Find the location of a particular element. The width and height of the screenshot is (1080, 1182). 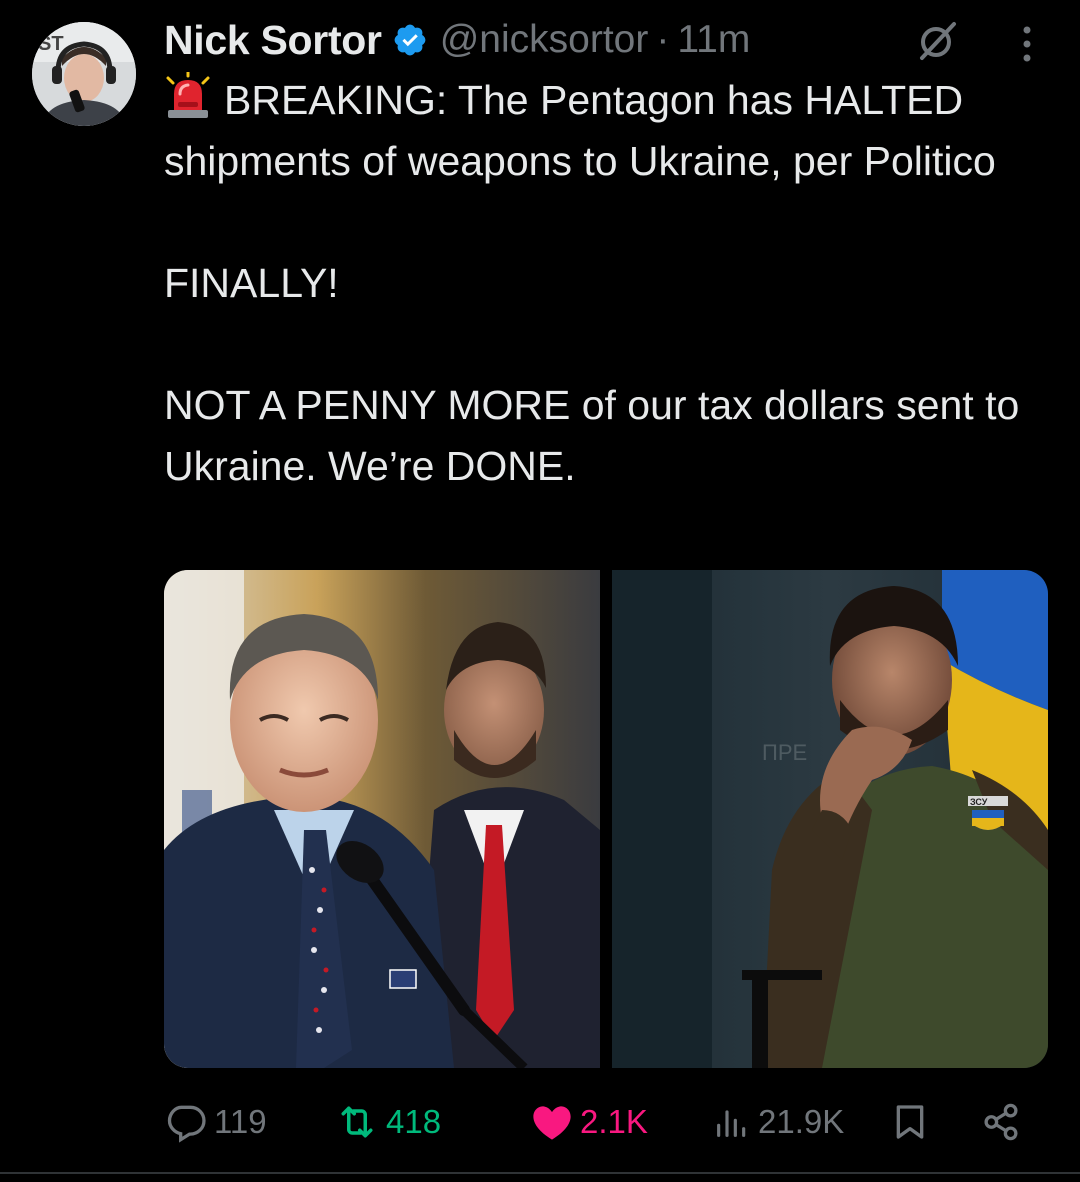

svg-text: ST is located at coordinates (51, 44).